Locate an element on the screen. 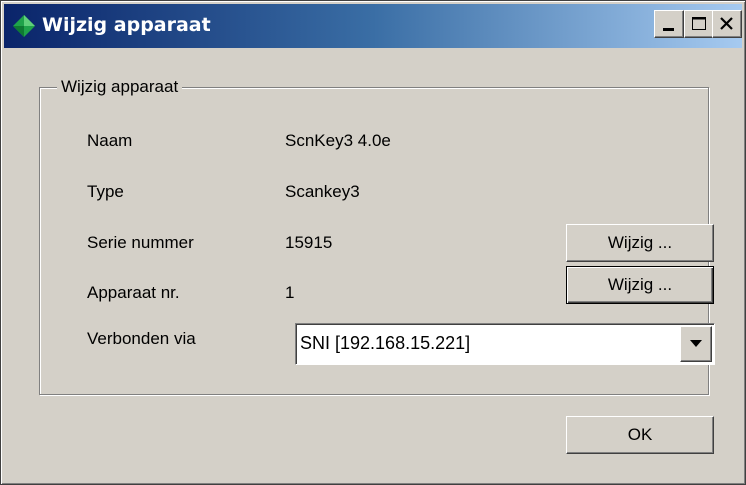 Image resolution: width=746 pixels, height=485 pixels. chevron-down-icon is located at coordinates (696, 343).